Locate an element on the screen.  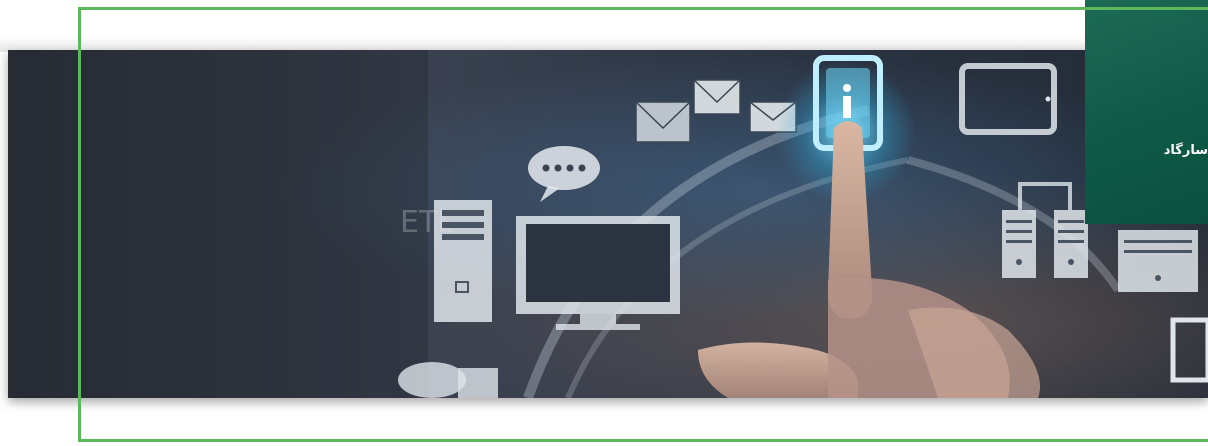
desktop-tower-icon is located at coordinates (463, 261).